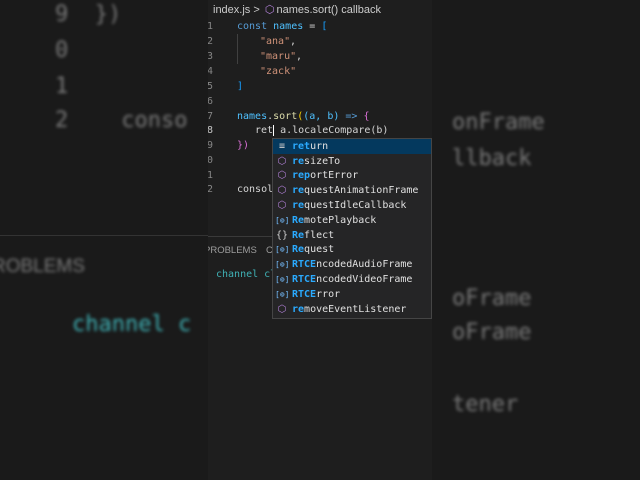 The width and height of the screenshot is (640, 480). What do you see at coordinates (246, 274) in the screenshot?
I see `terminal-output: channel cl` at bounding box center [246, 274].